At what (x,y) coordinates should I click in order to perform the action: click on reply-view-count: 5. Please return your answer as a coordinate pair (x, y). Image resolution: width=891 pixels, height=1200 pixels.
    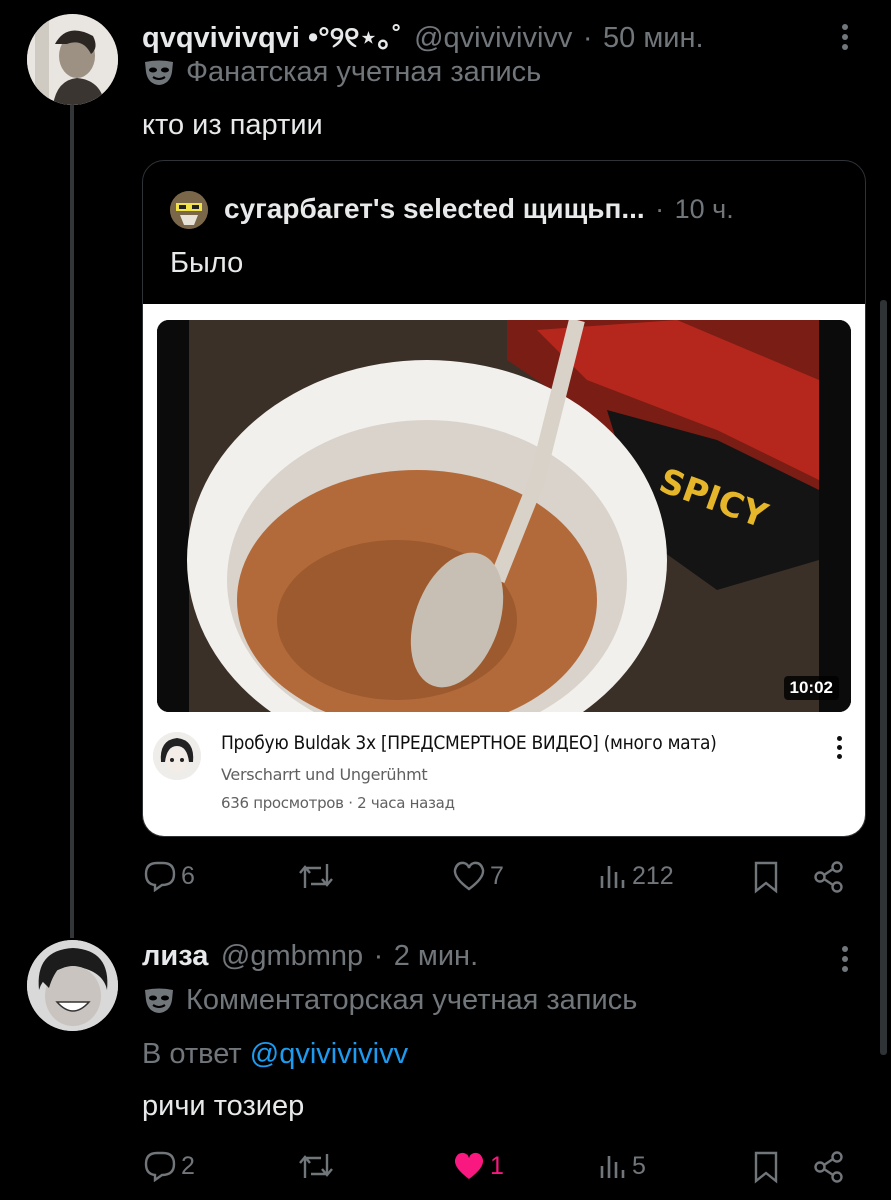
    Looking at the image, I should click on (639, 1165).